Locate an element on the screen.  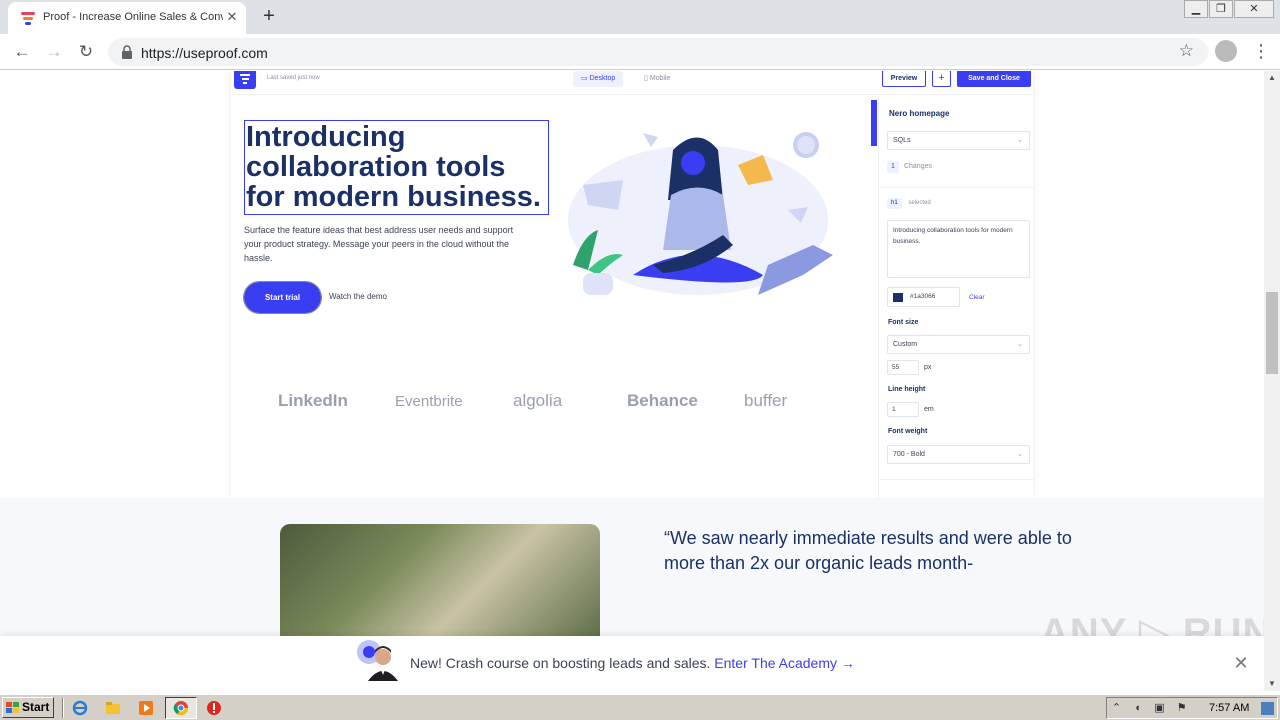
chrome-icon is located at coordinates (180, 708).